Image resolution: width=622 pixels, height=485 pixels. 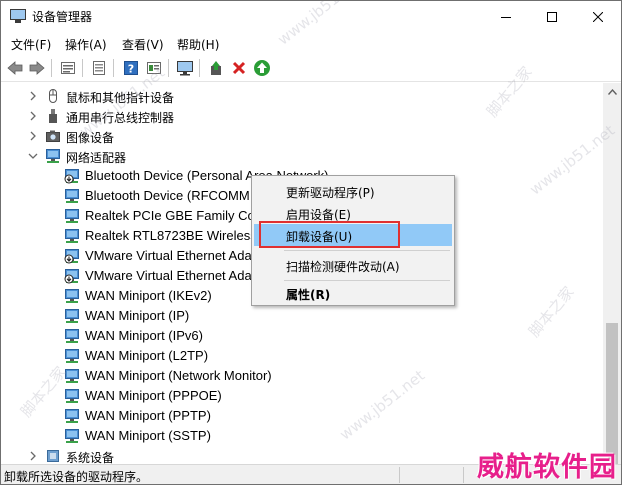 I want to click on window-title: 设备管理器, so click(x=62, y=17).